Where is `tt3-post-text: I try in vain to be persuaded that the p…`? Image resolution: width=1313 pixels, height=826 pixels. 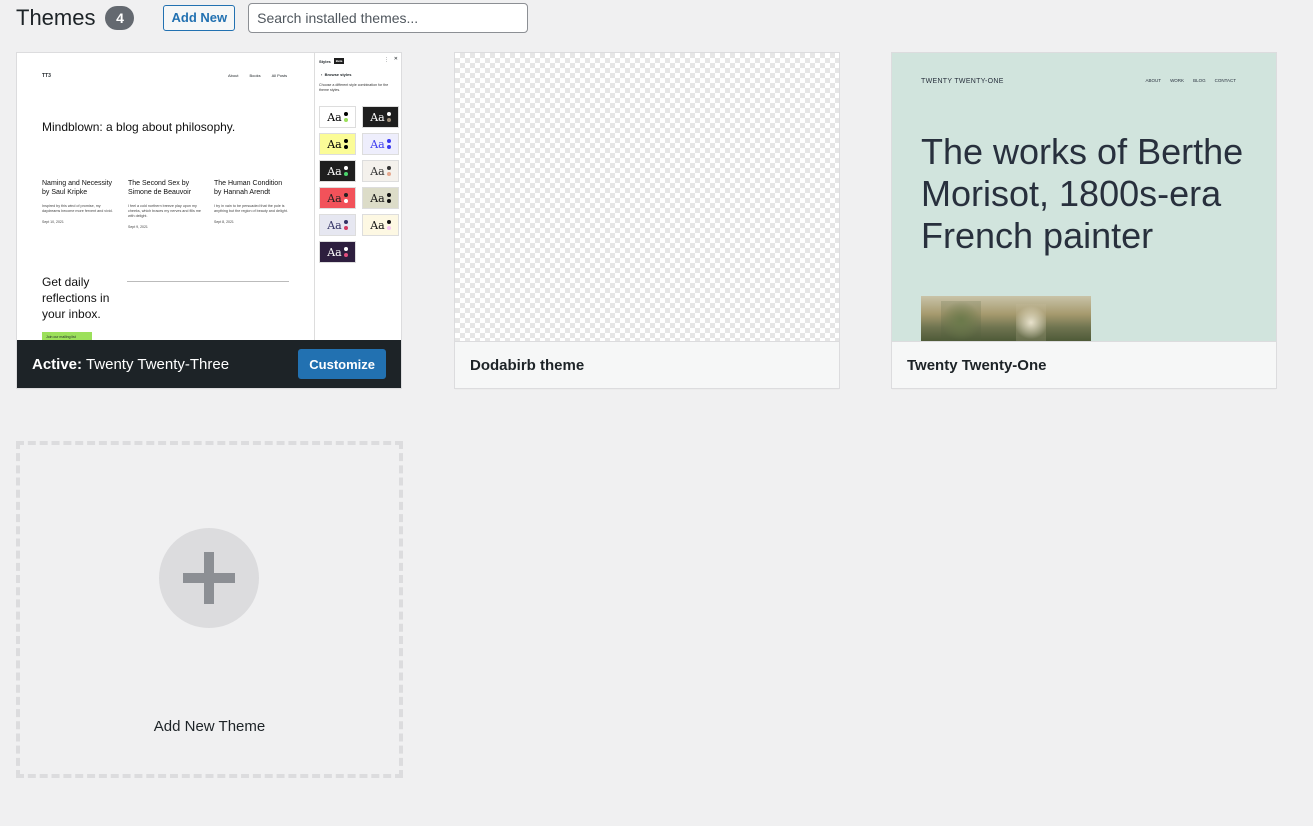 tt3-post-text: I try in vain to be persuaded that the p… is located at coordinates (251, 208).